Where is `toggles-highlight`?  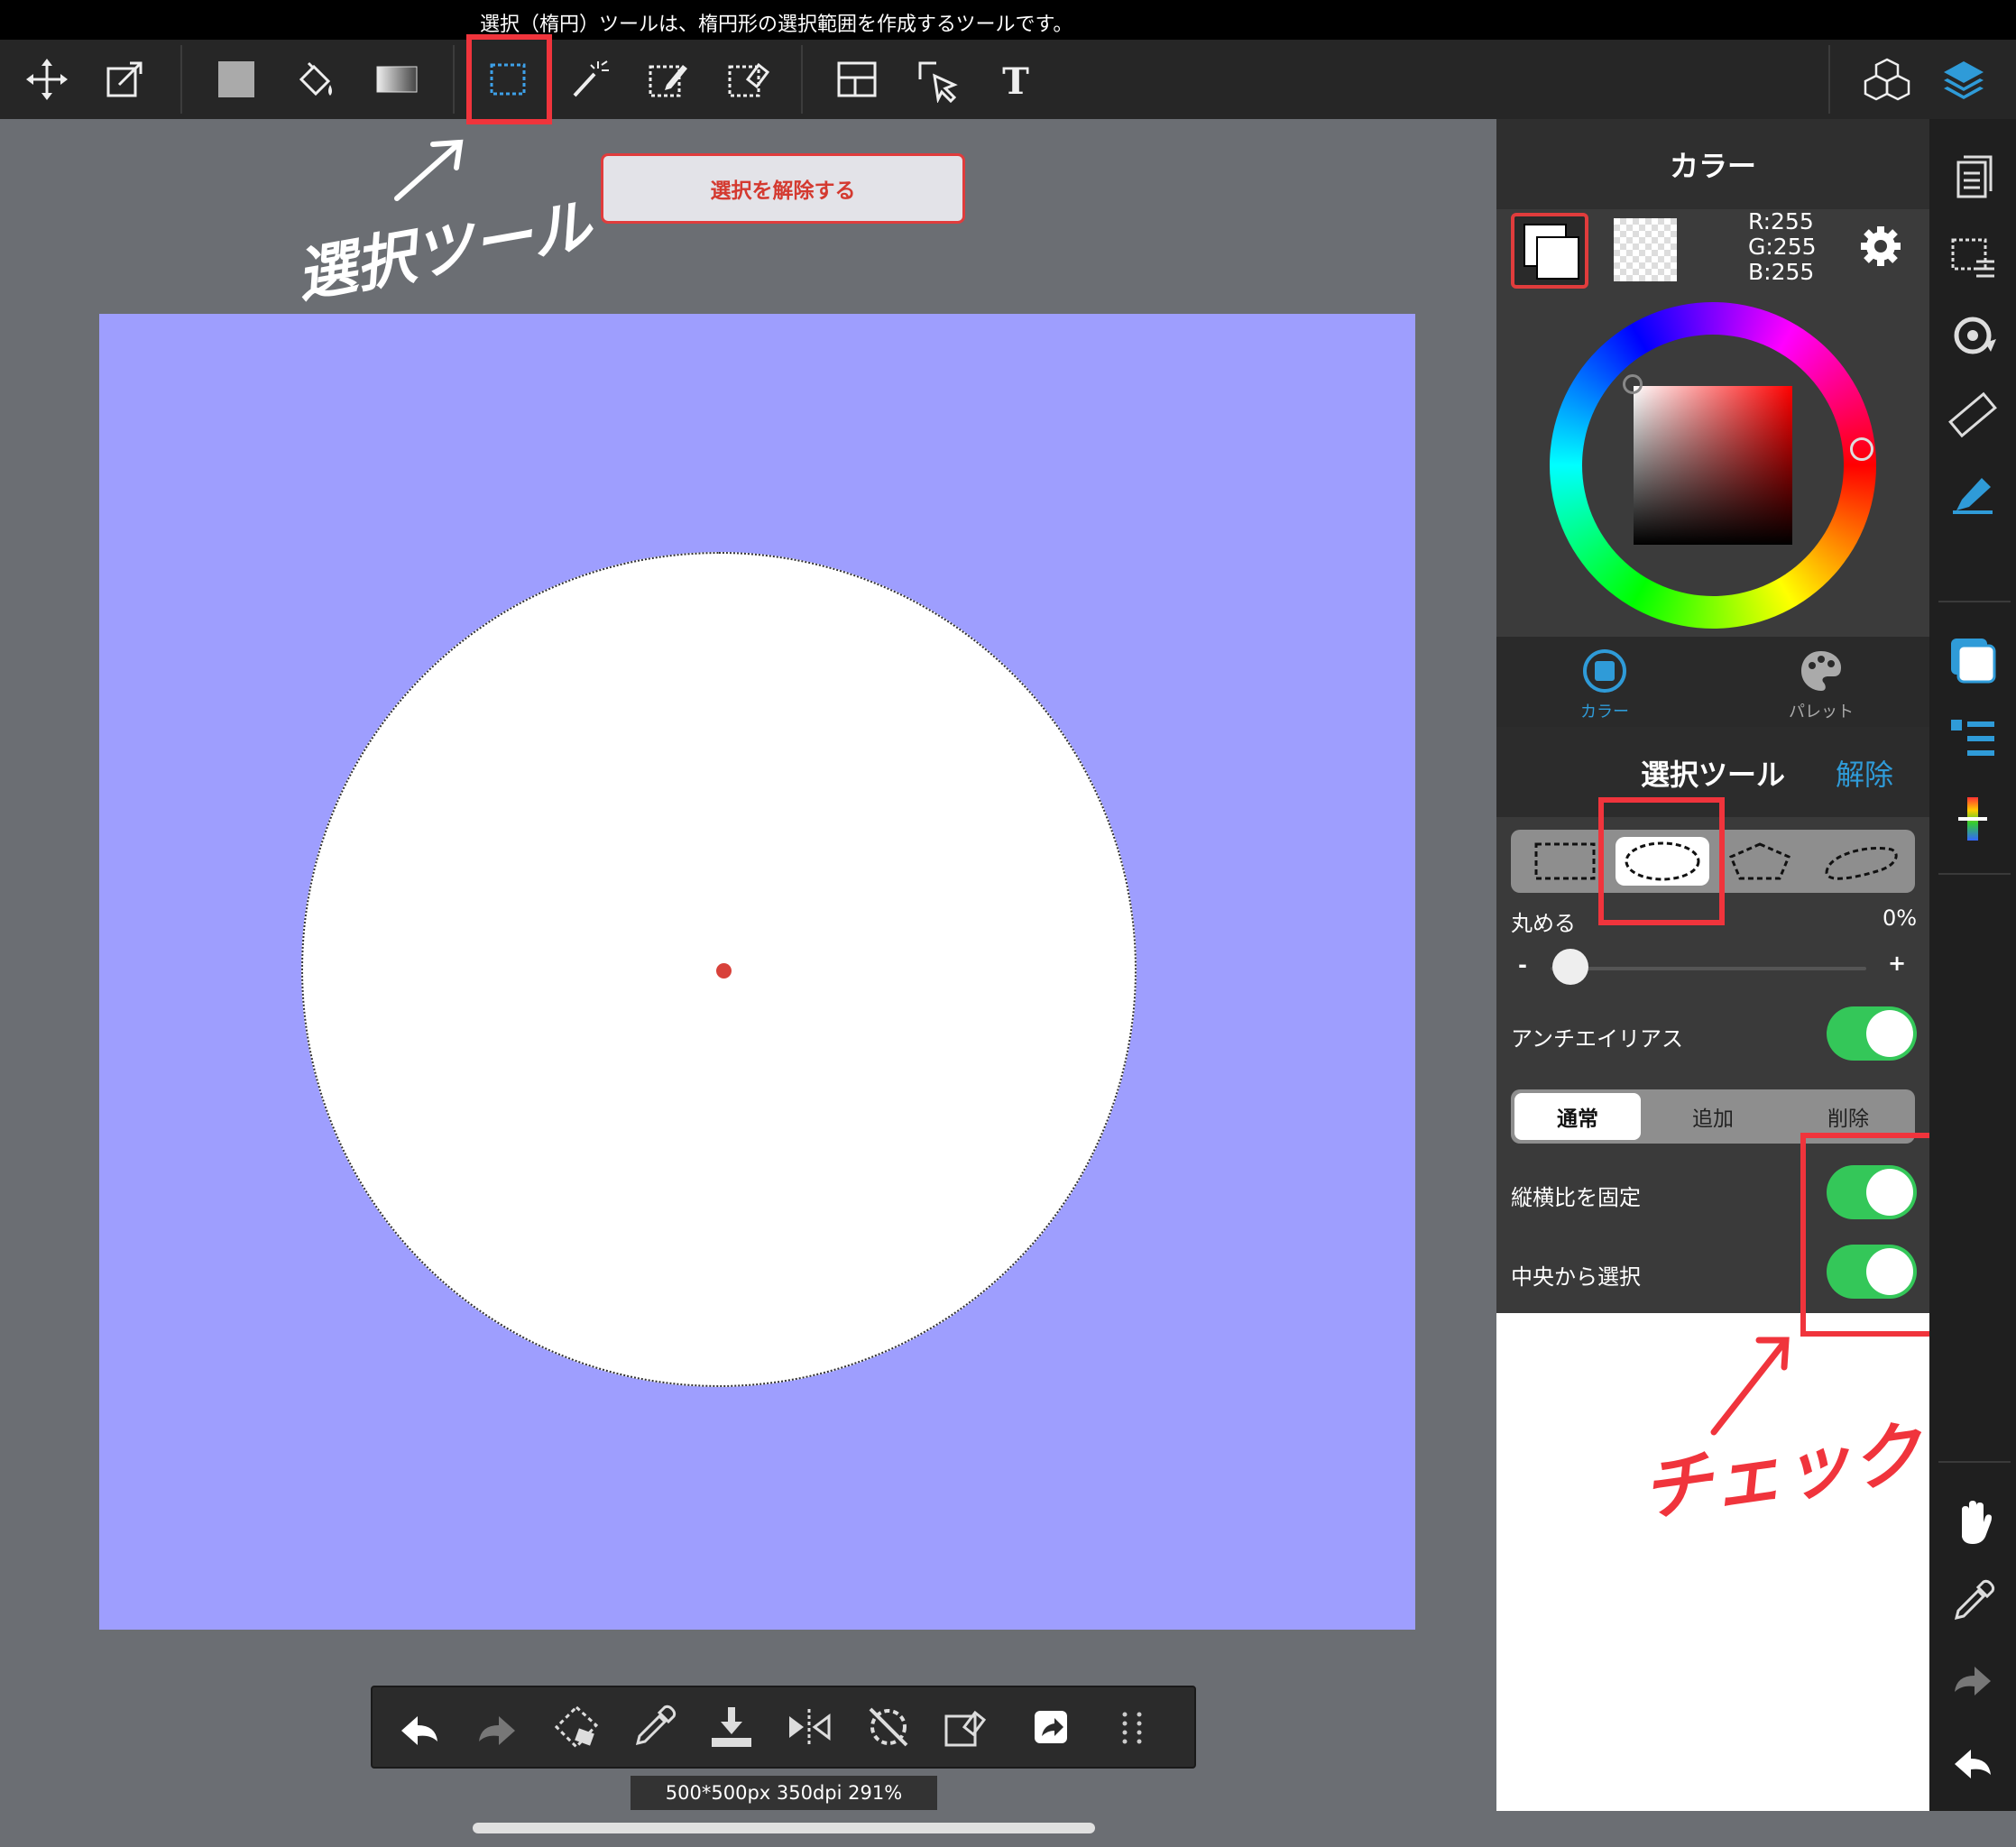 toggles-highlight is located at coordinates (1871, 1235).